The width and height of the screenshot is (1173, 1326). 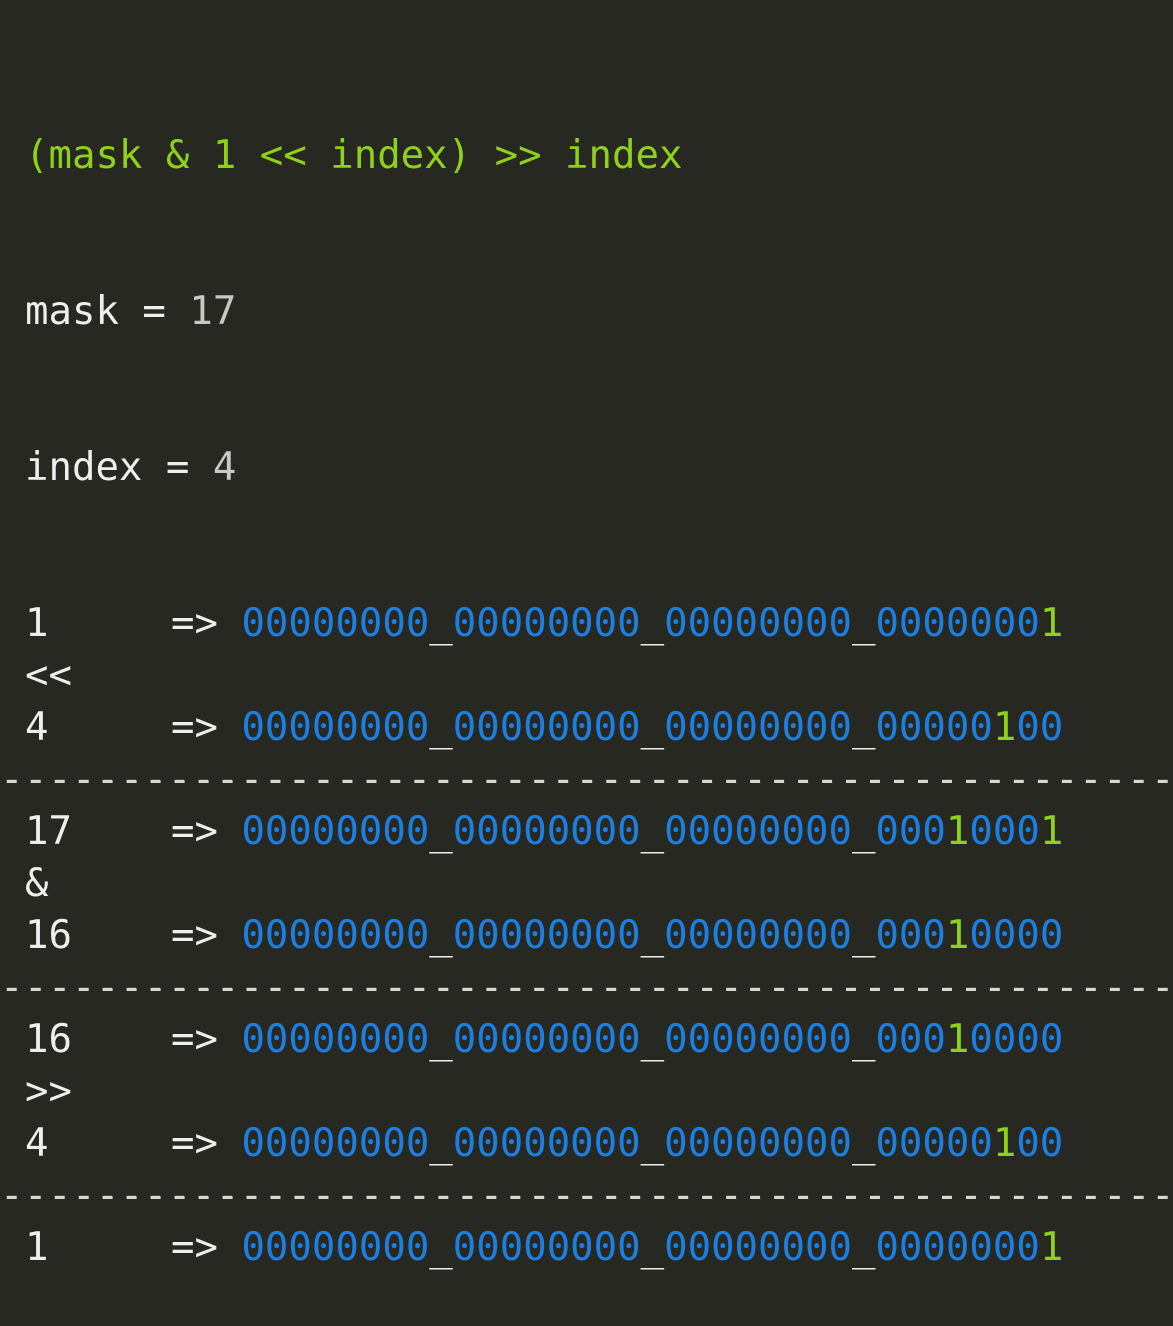 I want to click on operator-line: &, so click(x=599, y=884).